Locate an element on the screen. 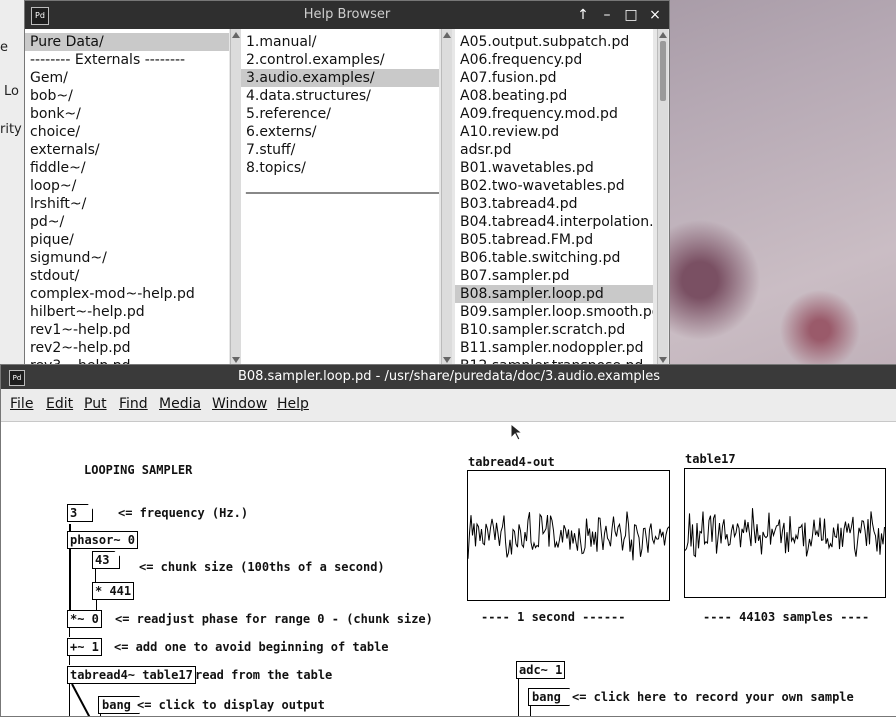  menu-window: Window is located at coordinates (239, 404).